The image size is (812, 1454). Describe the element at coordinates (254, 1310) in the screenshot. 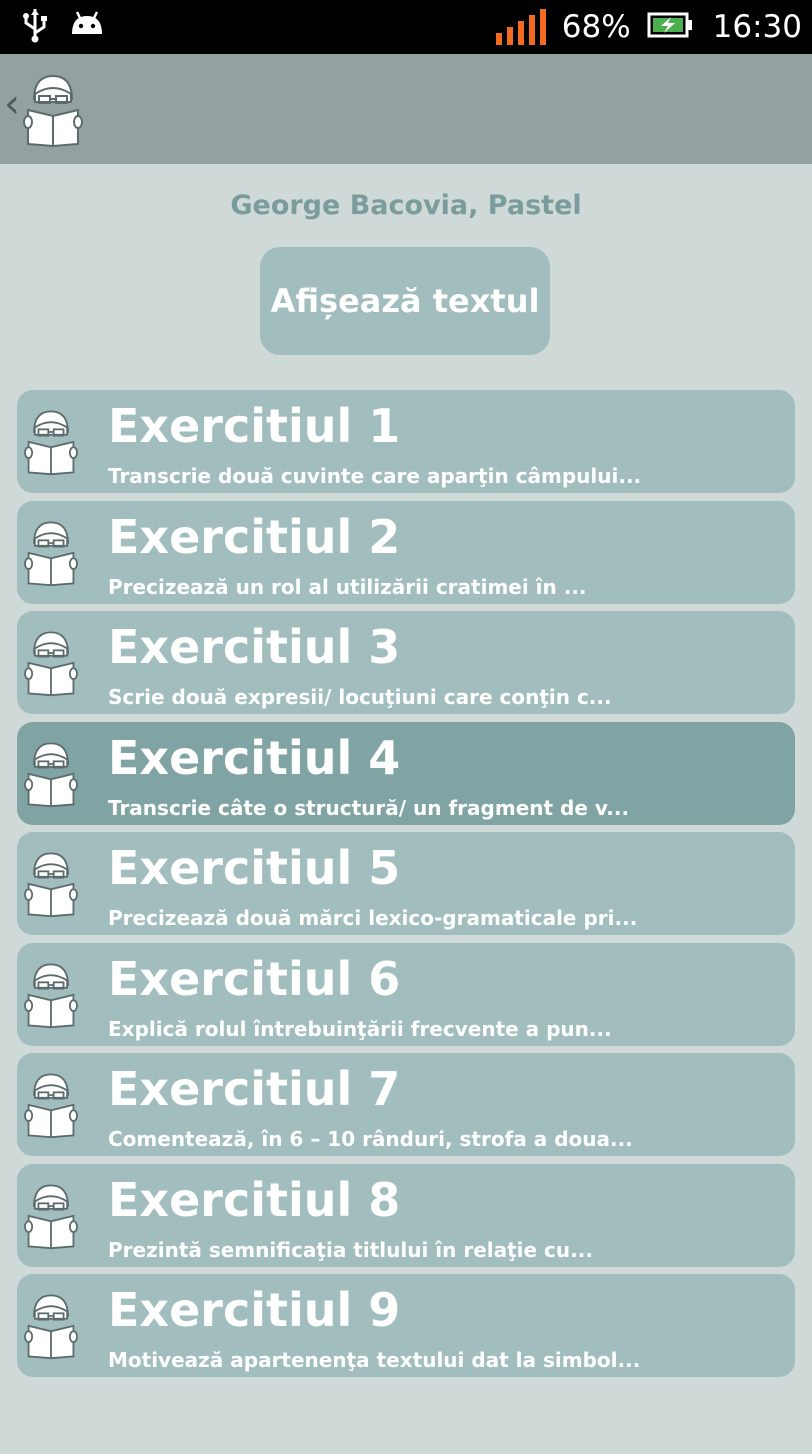

I see `exercise-title: Exercitiul 9` at that location.